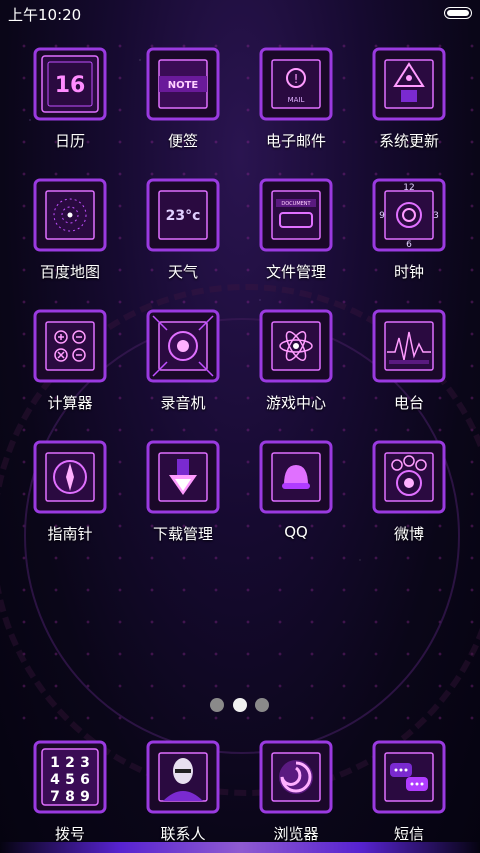  I want to click on qq-icon, so click(296, 477).